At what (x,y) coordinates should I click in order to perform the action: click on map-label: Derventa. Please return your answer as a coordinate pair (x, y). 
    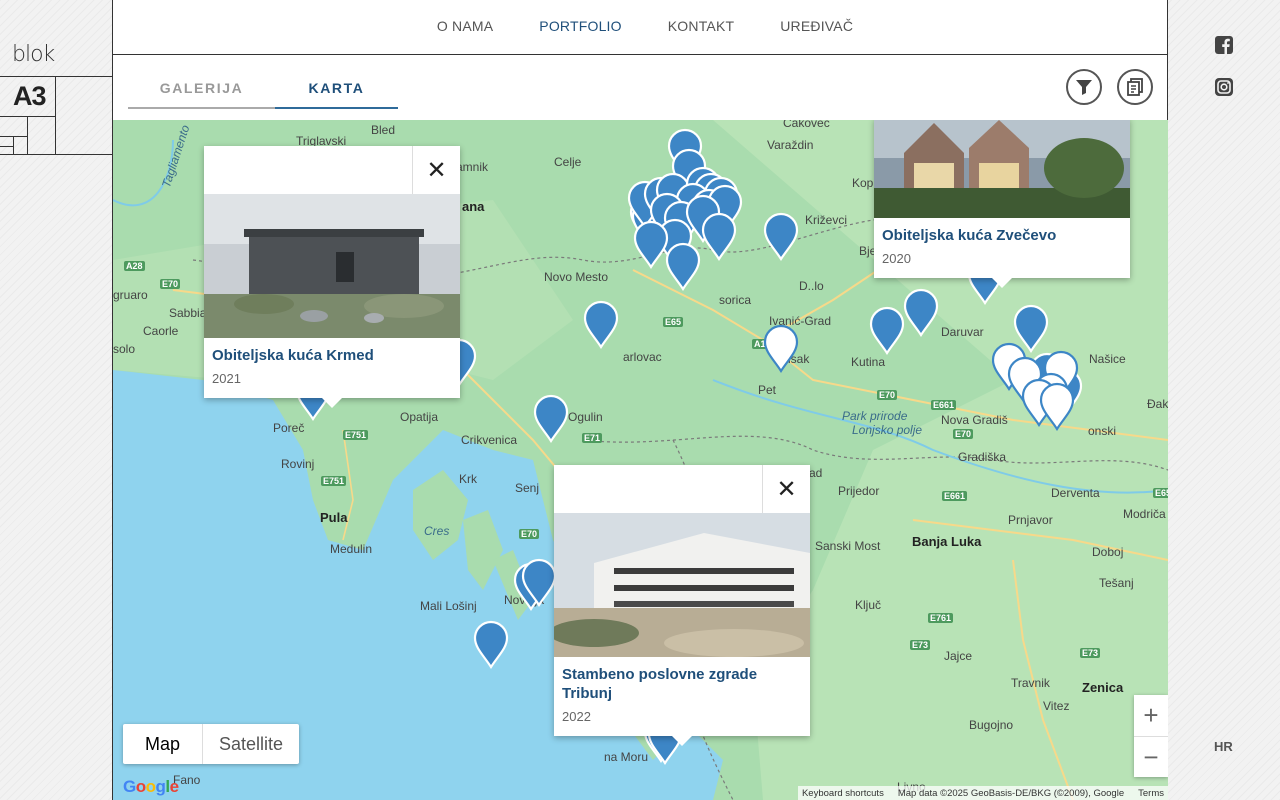
    Looking at the image, I should click on (1075, 493).